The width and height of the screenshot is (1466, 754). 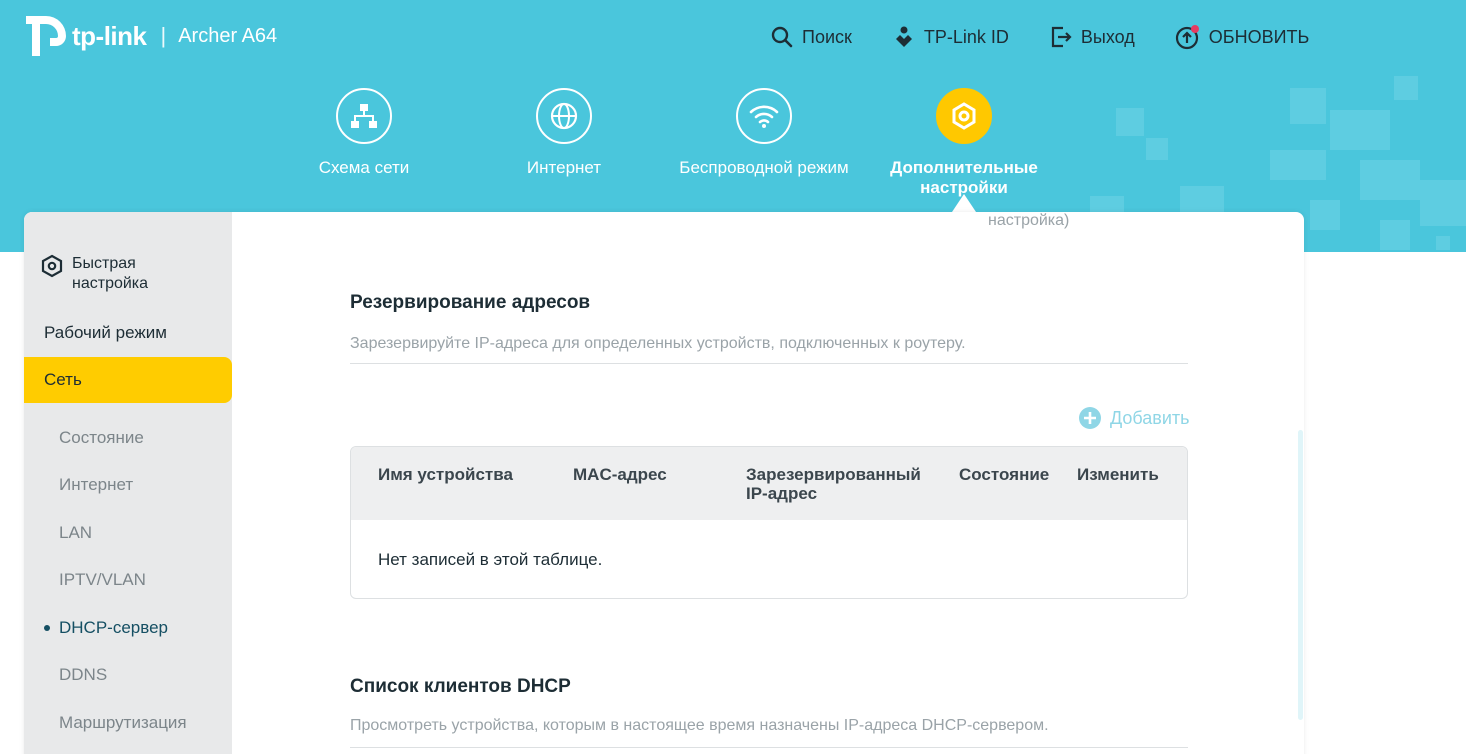 I want to click on globe-icon-circle, so click(x=564, y=116).